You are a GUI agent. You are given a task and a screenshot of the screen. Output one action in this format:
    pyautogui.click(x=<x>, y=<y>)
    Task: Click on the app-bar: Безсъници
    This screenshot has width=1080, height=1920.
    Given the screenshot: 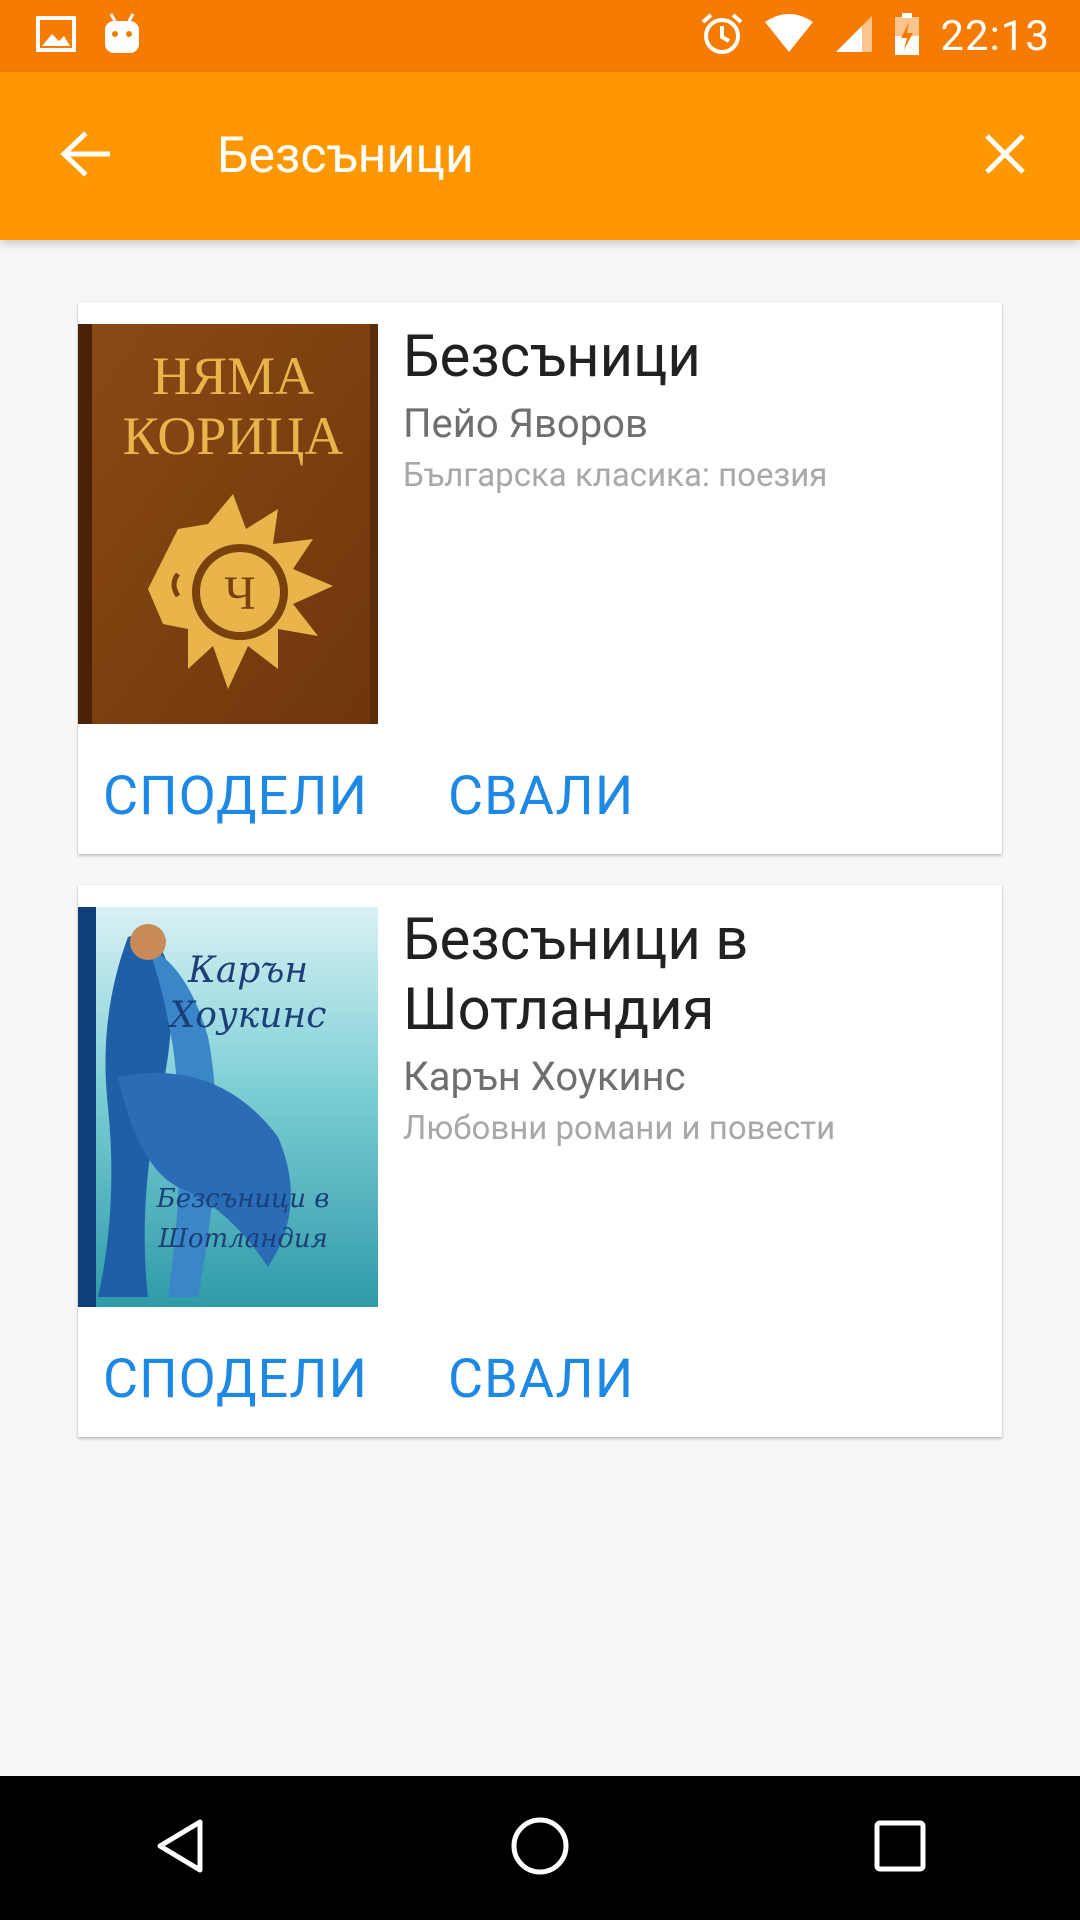 What is the action you would take?
    pyautogui.click(x=540, y=156)
    